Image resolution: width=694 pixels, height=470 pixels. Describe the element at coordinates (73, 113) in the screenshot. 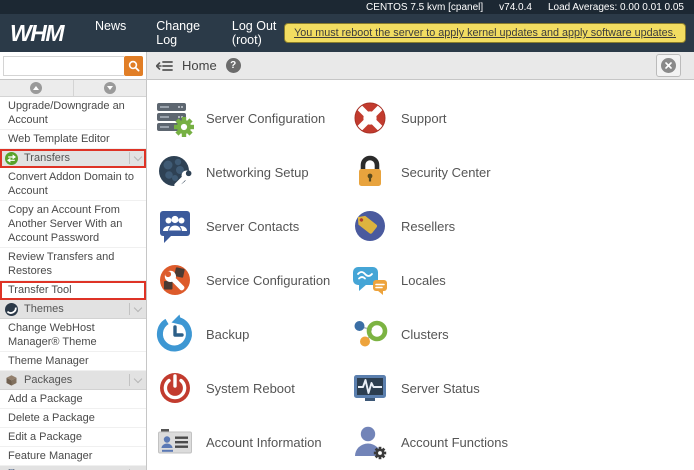

I see `sidebar-item-upgrade-downgrade-account: Upgrade/Downgrade an Account` at that location.